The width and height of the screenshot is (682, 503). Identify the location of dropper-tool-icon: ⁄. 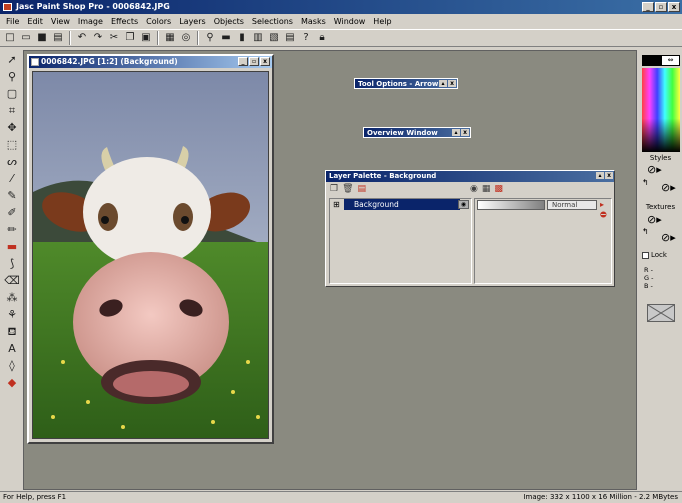
(12, 179).